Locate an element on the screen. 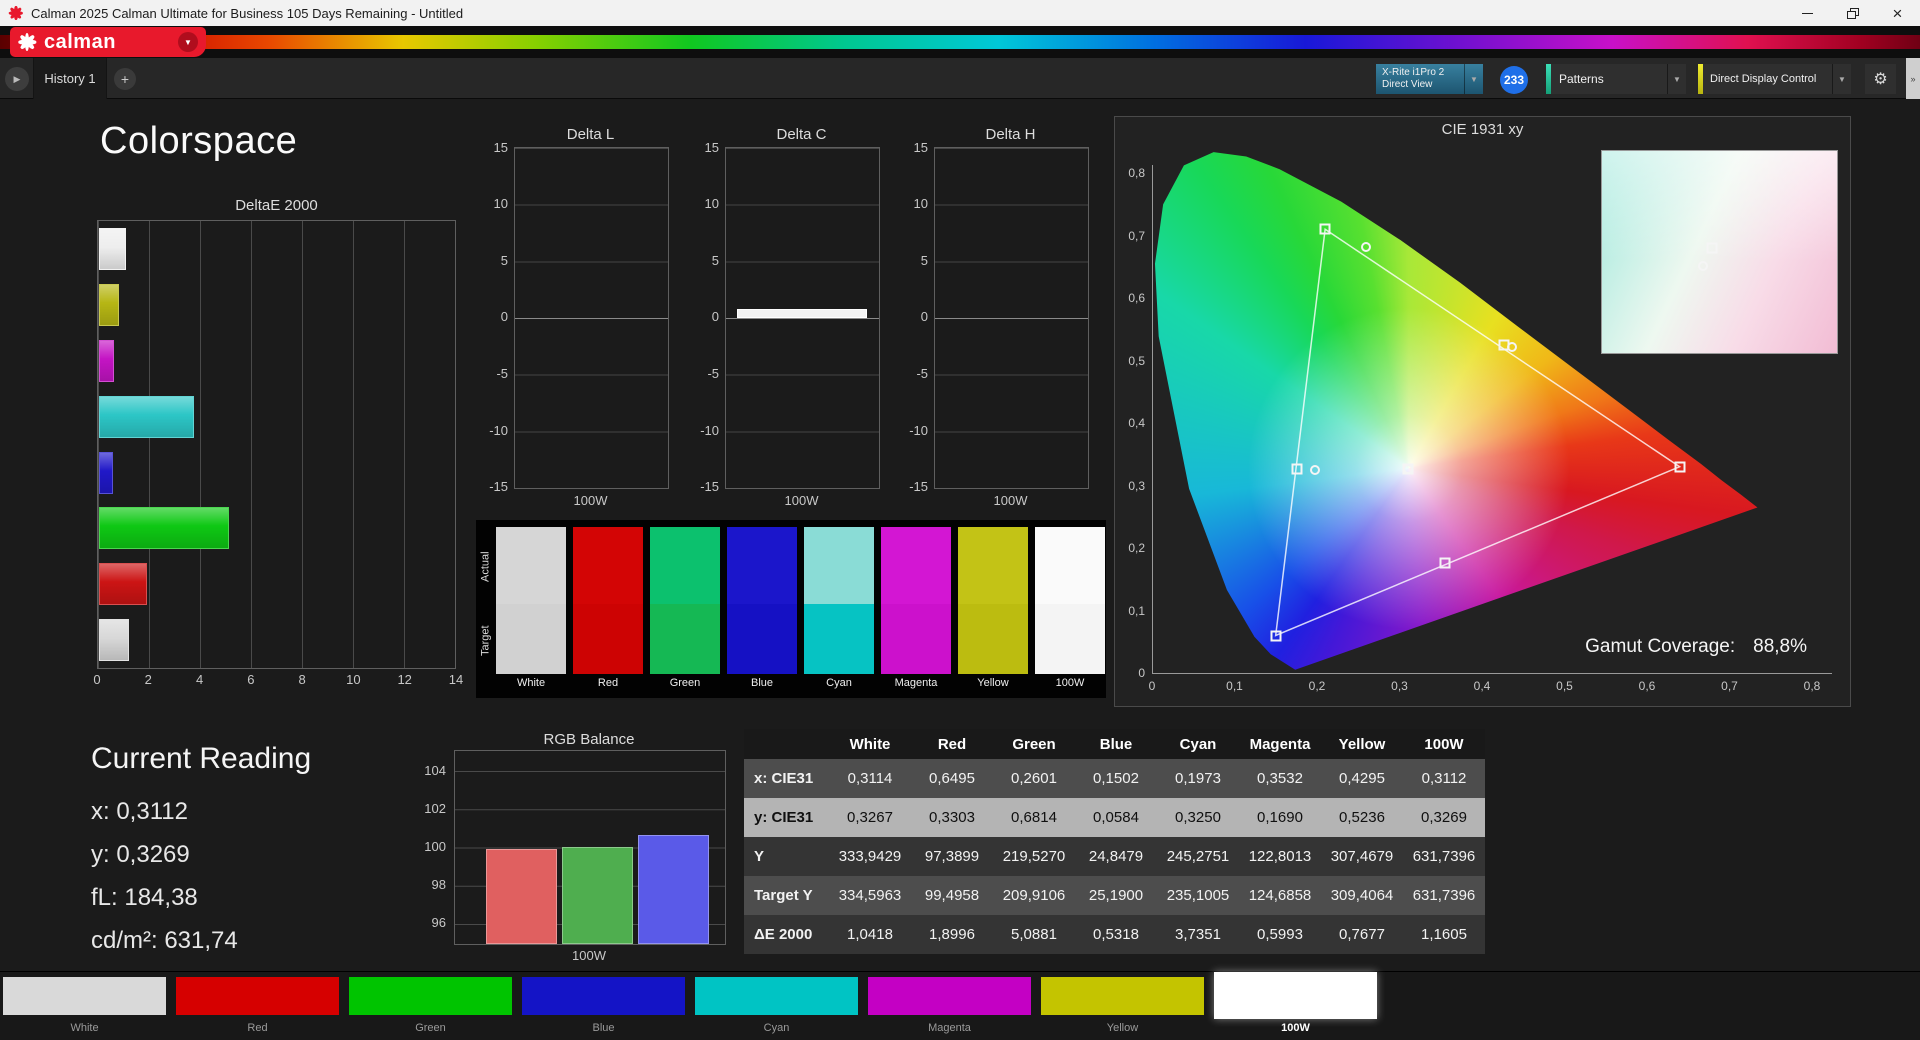 The height and width of the screenshot is (1040, 1920). table-cell: 0,3532 is located at coordinates (1280, 778).